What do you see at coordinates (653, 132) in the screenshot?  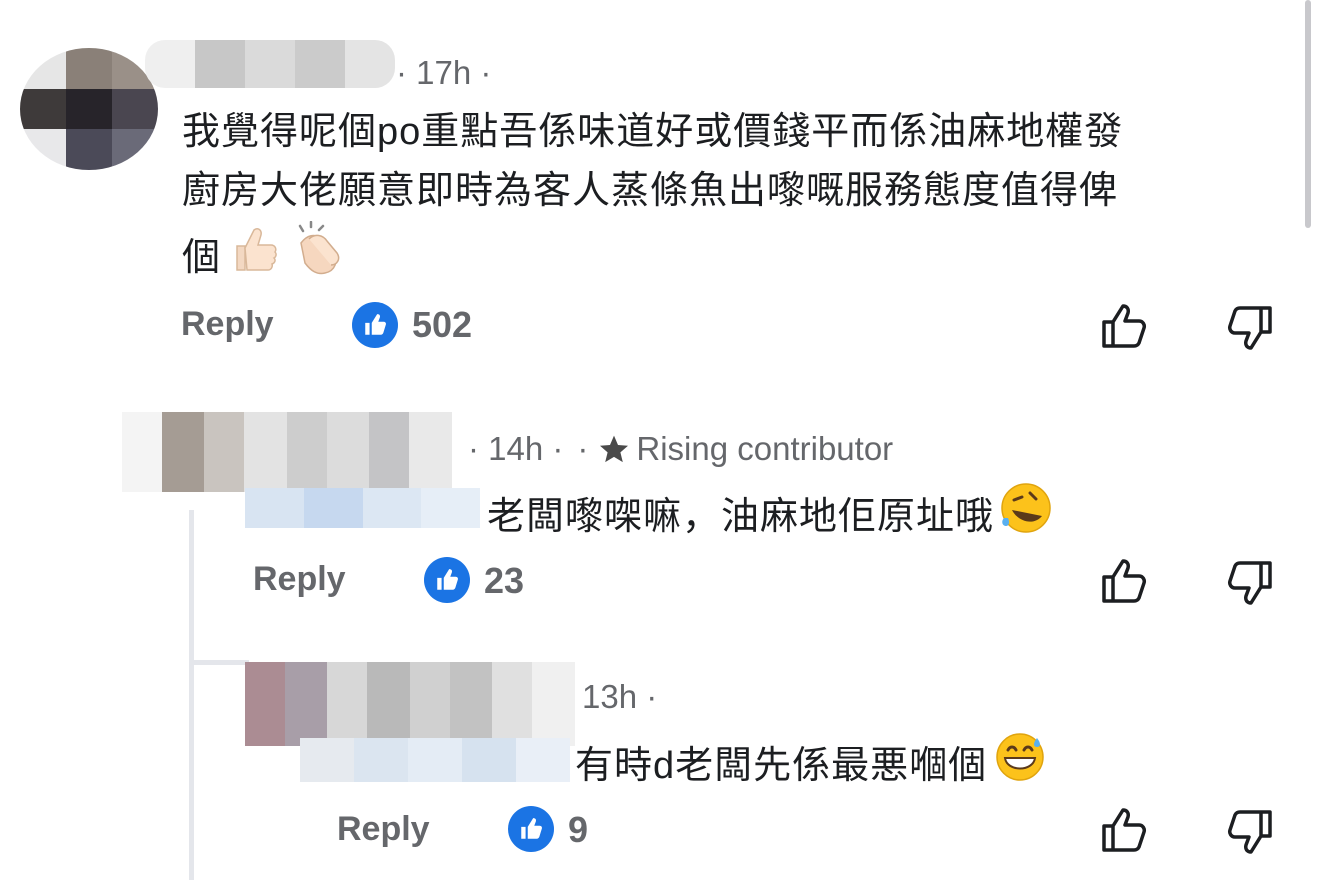 I see `comment-text-line: 我覺得呢個po重點吾係味道好或價錢平而係油麻地權發` at bounding box center [653, 132].